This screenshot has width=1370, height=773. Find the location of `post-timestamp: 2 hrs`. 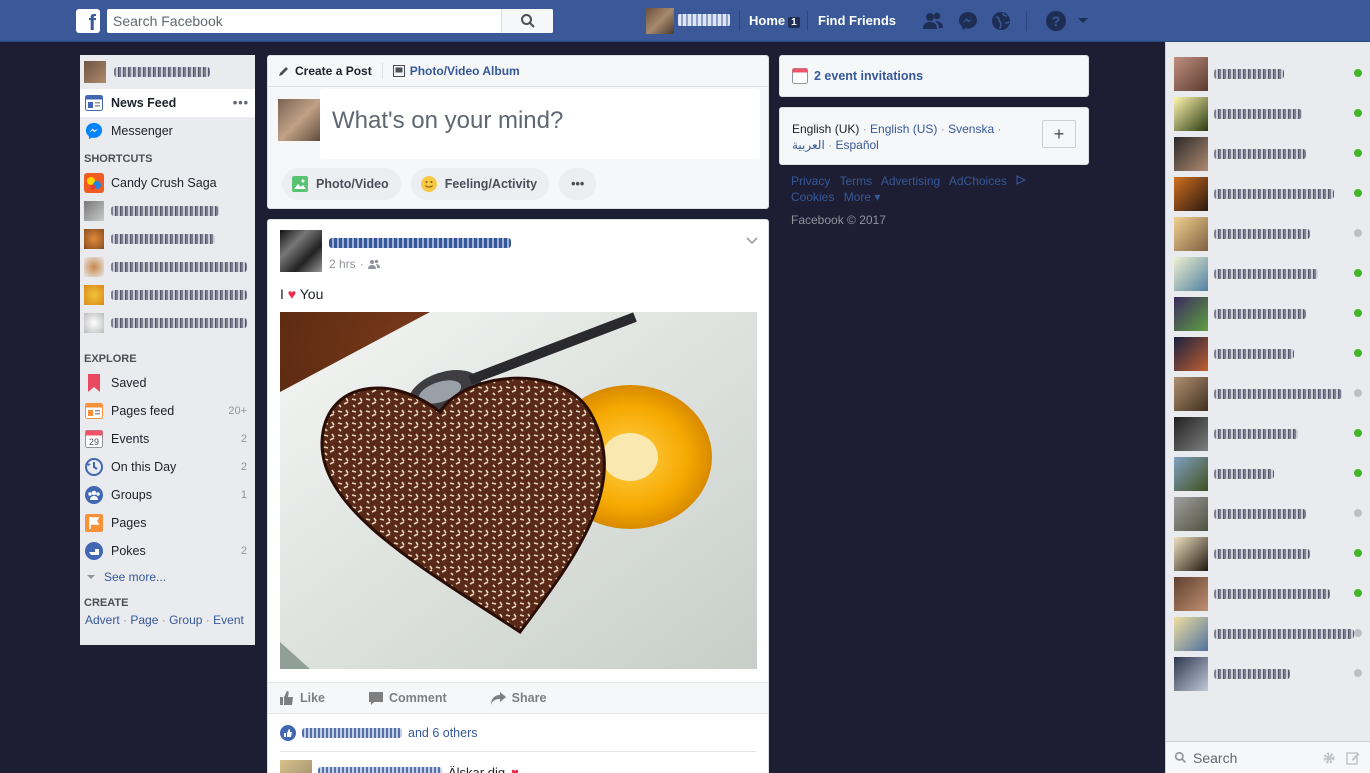

post-timestamp: 2 hrs is located at coordinates (342, 264).